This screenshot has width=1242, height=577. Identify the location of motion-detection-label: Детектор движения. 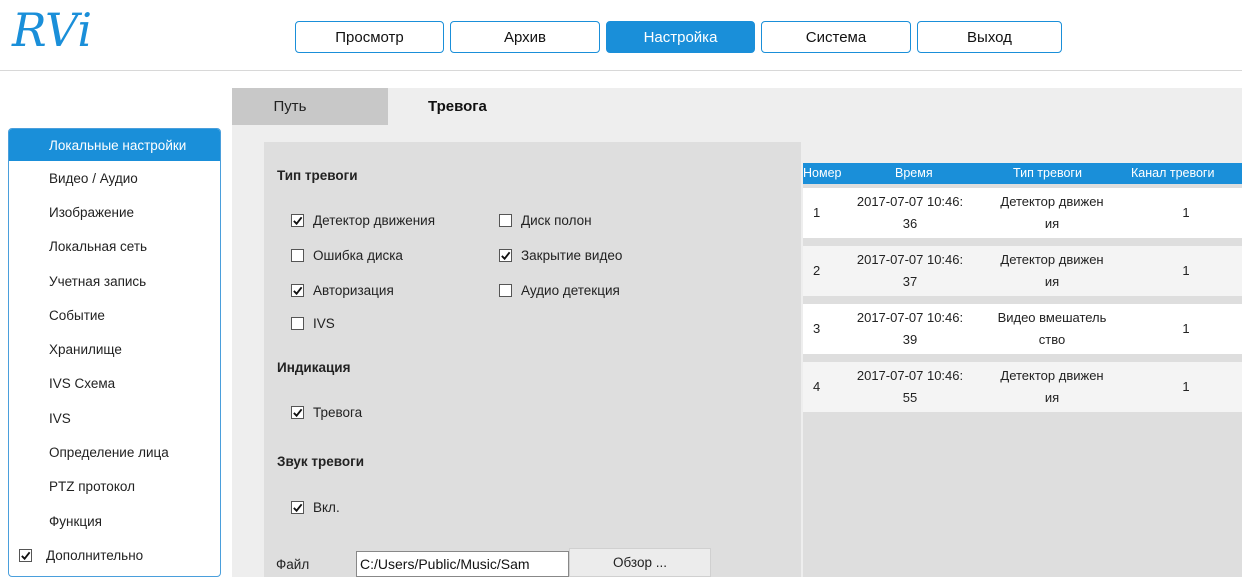
(374, 220).